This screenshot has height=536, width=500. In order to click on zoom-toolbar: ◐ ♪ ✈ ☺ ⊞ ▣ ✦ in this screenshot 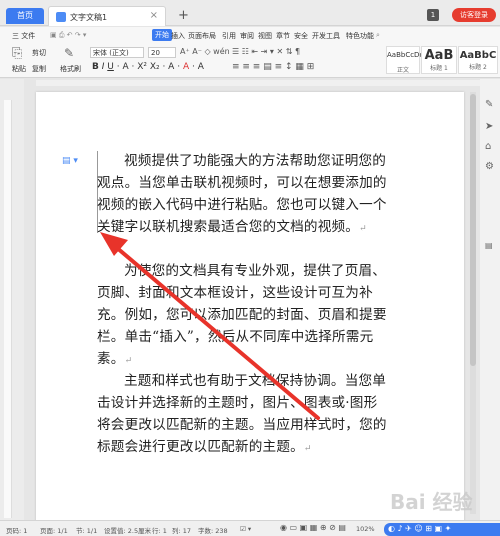, I will do `click(442, 529)`.